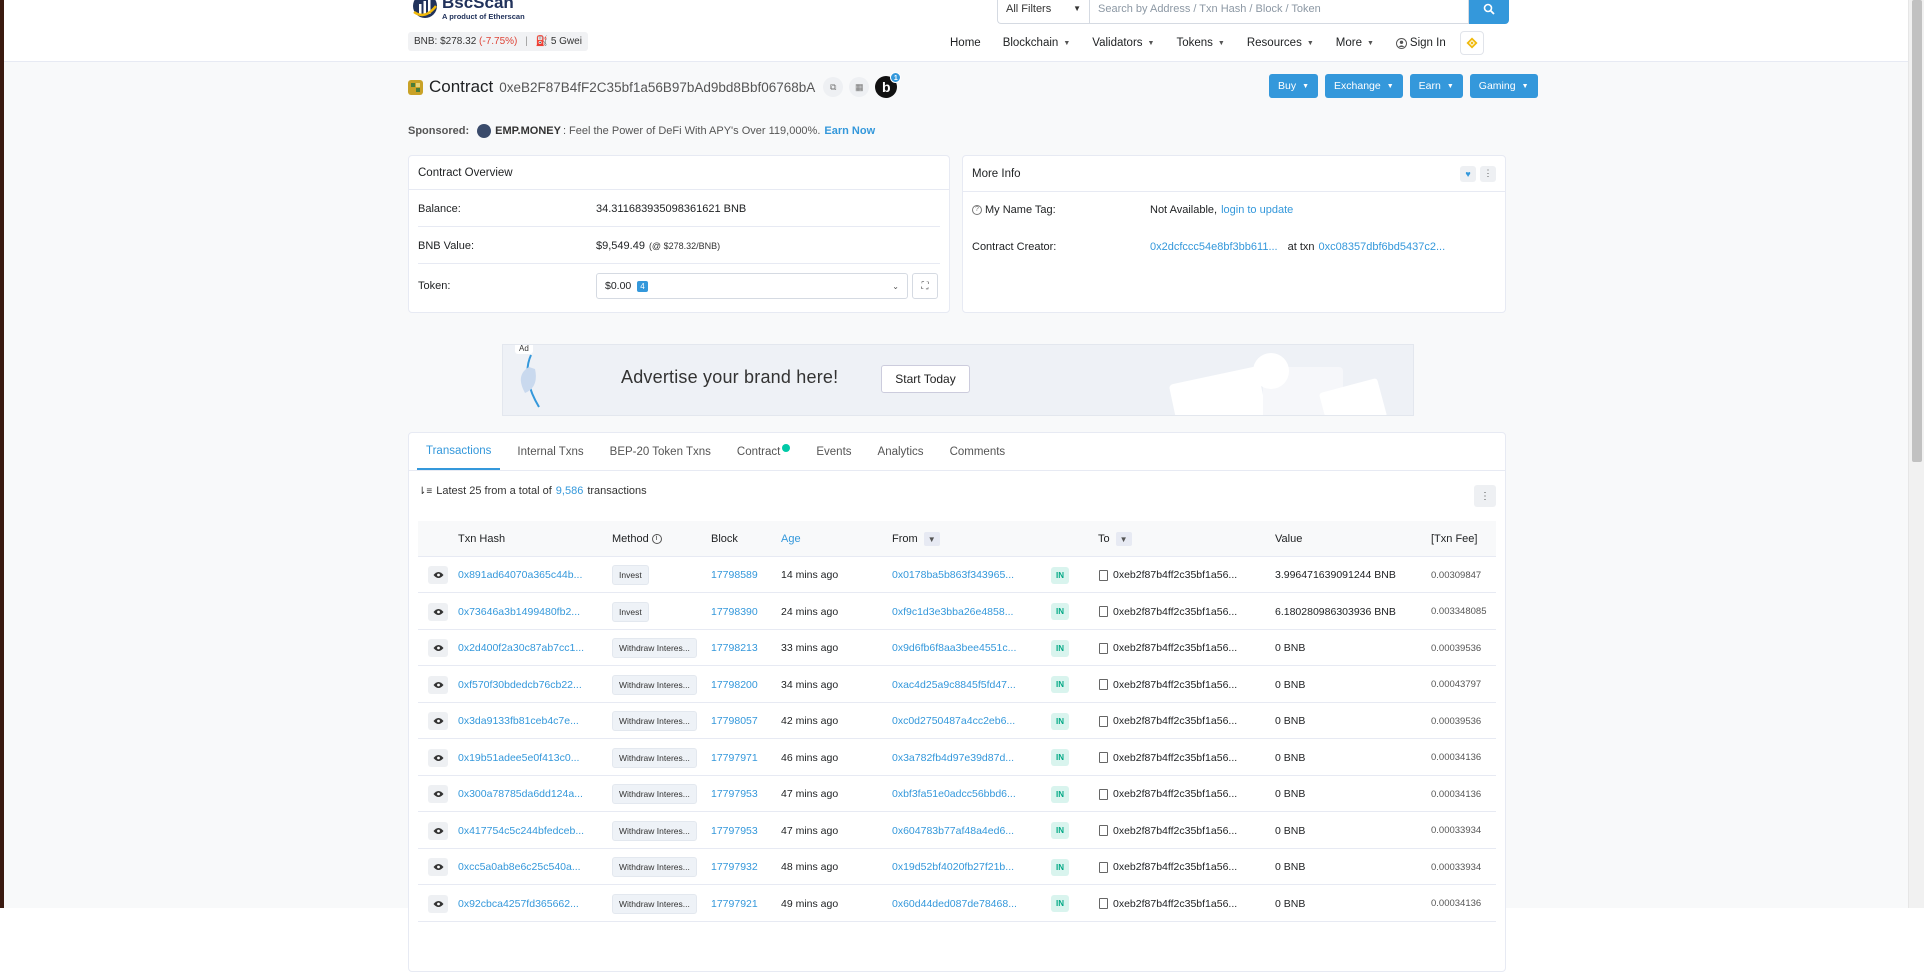 This screenshot has height=972, width=1924. Describe the element at coordinates (734, 612) in the screenshot. I see `block-link: 17798390` at that location.